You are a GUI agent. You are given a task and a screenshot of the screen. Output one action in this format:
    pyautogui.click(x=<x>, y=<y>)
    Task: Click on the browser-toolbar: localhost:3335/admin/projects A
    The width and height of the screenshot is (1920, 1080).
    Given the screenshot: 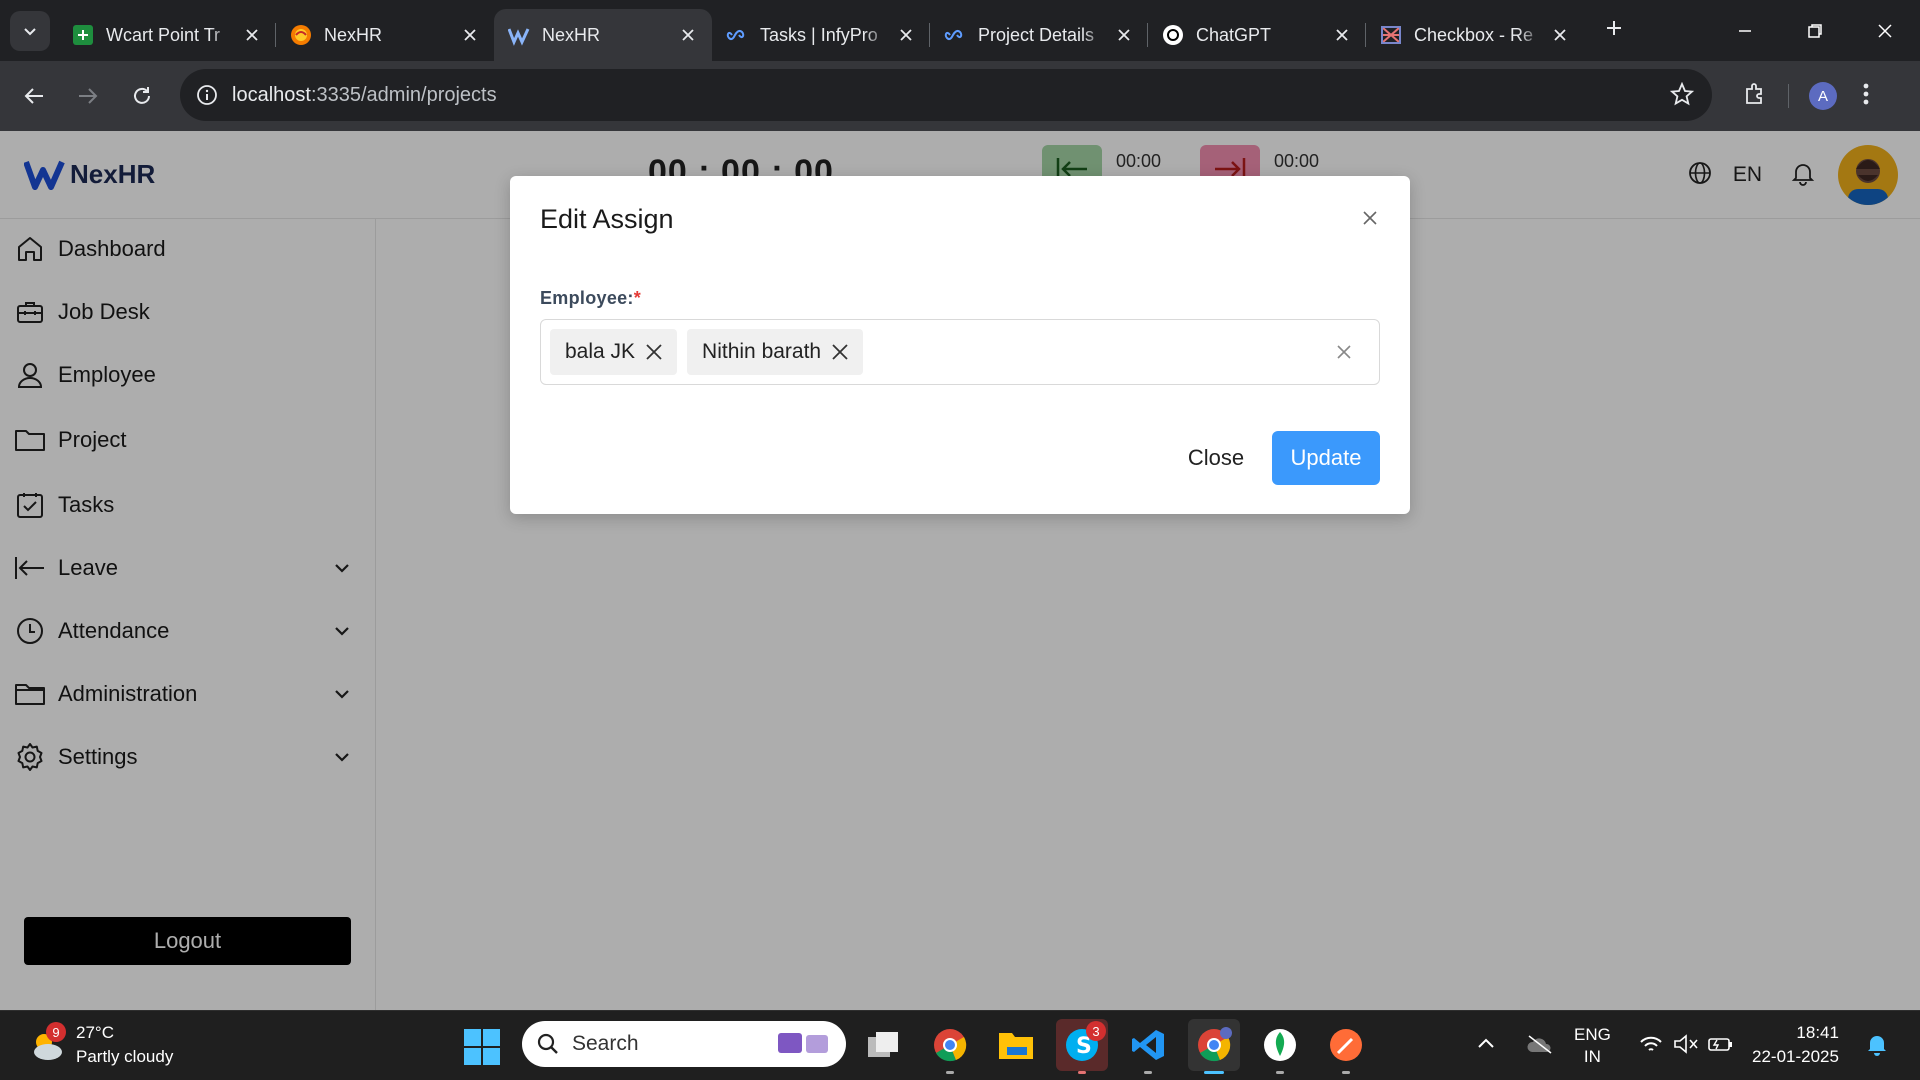 What is the action you would take?
    pyautogui.click(x=960, y=96)
    